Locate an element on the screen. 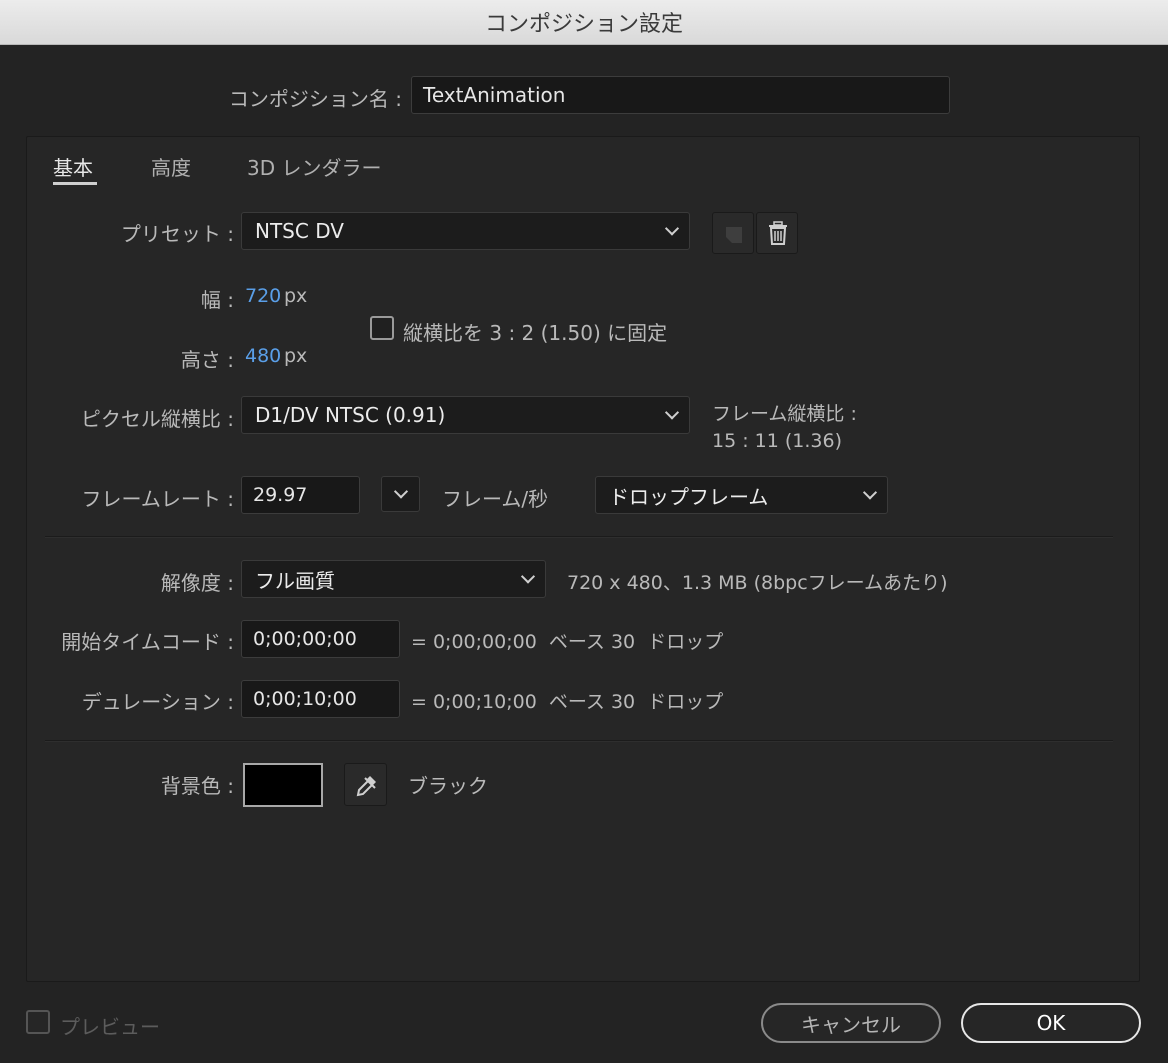  composition-name-label: コンポジション名 : is located at coordinates (315, 99).